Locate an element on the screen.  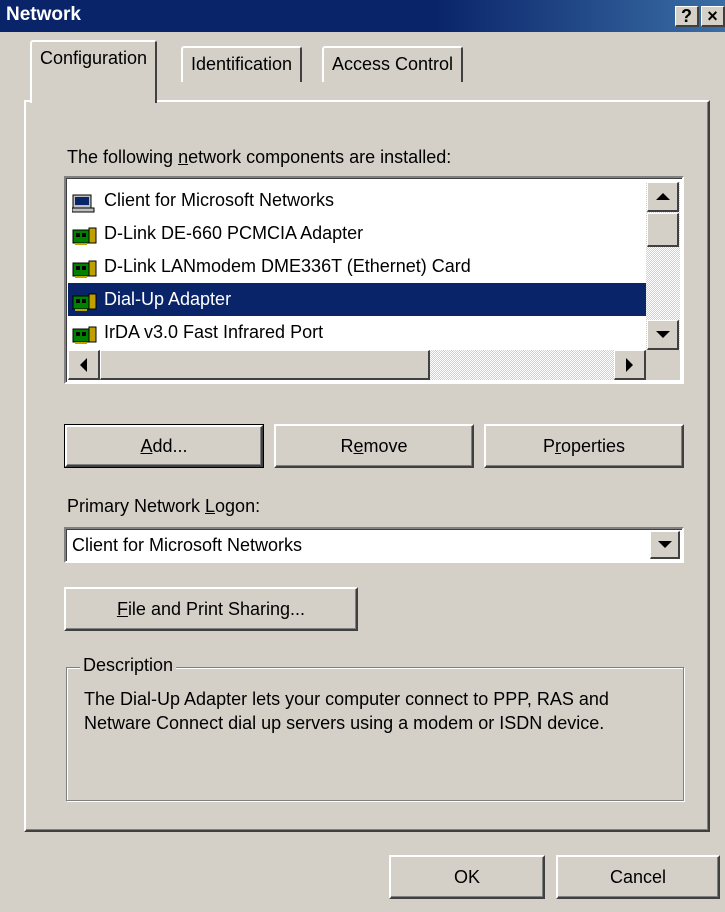
tab-label: Identification is located at coordinates (242, 64).